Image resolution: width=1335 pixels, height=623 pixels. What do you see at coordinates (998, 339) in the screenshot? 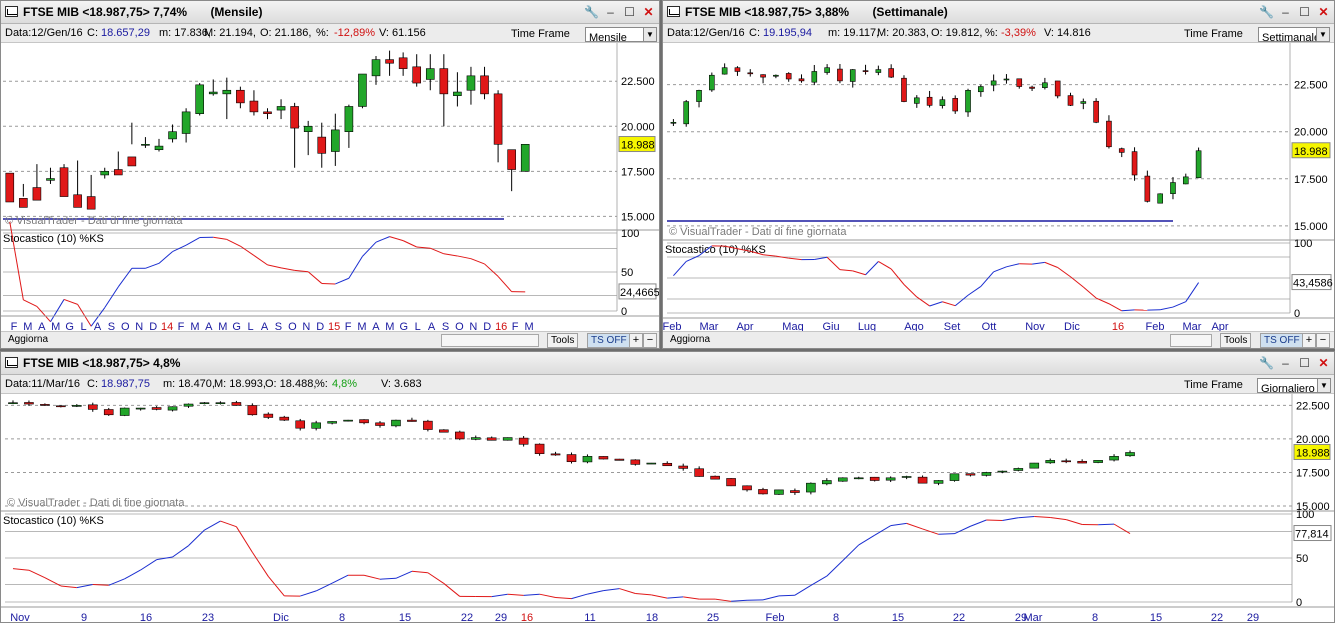
I see `chart-footer: Aggiorna Tools TS OFF + −` at bounding box center [998, 339].